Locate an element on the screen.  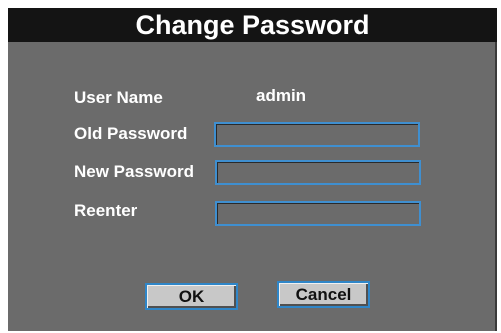
cancel-button: Cancel is located at coordinates (323, 294).